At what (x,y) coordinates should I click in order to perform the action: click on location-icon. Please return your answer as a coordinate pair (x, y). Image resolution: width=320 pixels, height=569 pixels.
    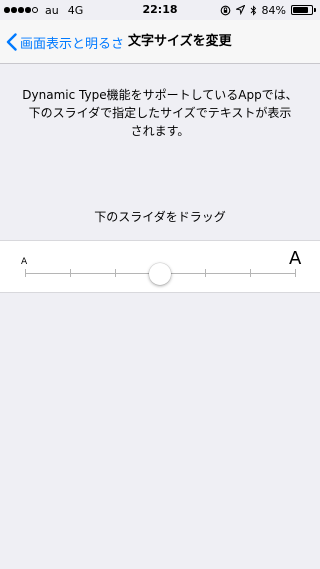
    Looking at the image, I should click on (240, 10).